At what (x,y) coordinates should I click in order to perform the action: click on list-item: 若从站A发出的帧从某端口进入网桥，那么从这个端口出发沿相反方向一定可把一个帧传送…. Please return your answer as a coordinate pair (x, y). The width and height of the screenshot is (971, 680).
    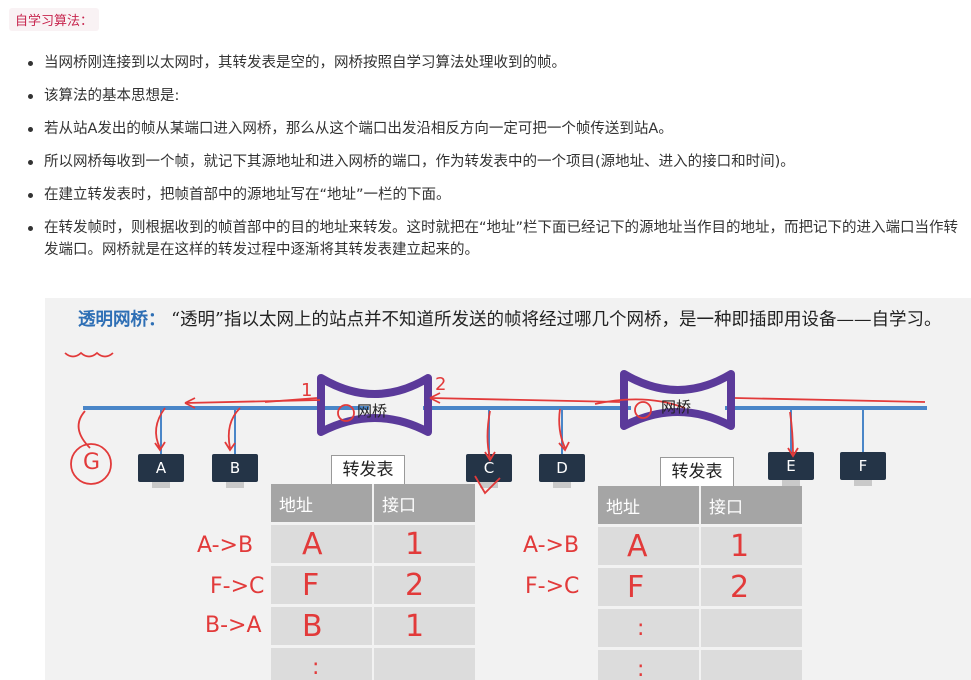
    Looking at the image, I should click on (498, 129).